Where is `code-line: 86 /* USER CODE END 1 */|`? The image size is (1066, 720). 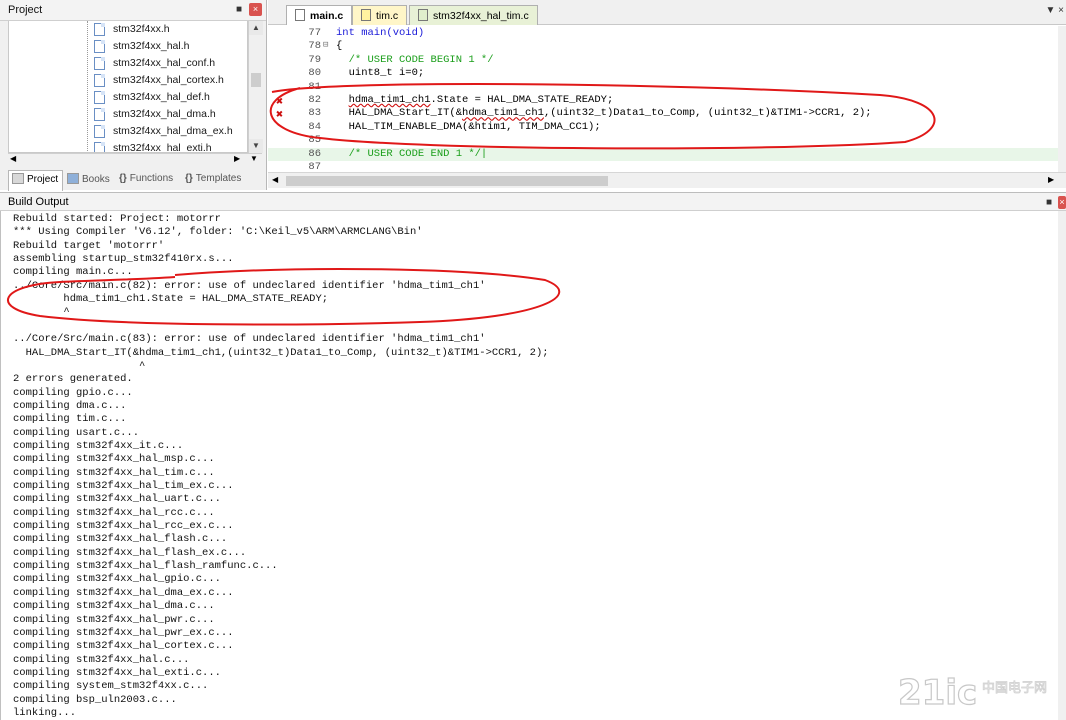
code-line: 86 /* USER CODE END 1 */| is located at coordinates (663, 154).